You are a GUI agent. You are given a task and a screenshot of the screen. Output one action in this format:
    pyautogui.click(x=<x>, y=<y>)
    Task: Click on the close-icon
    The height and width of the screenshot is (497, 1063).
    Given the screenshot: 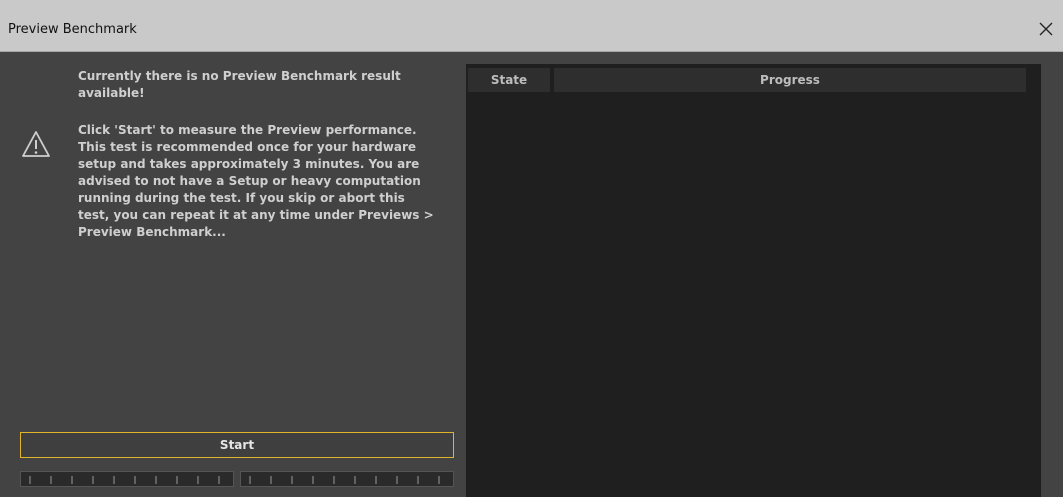 What is the action you would take?
    pyautogui.click(x=1046, y=29)
    